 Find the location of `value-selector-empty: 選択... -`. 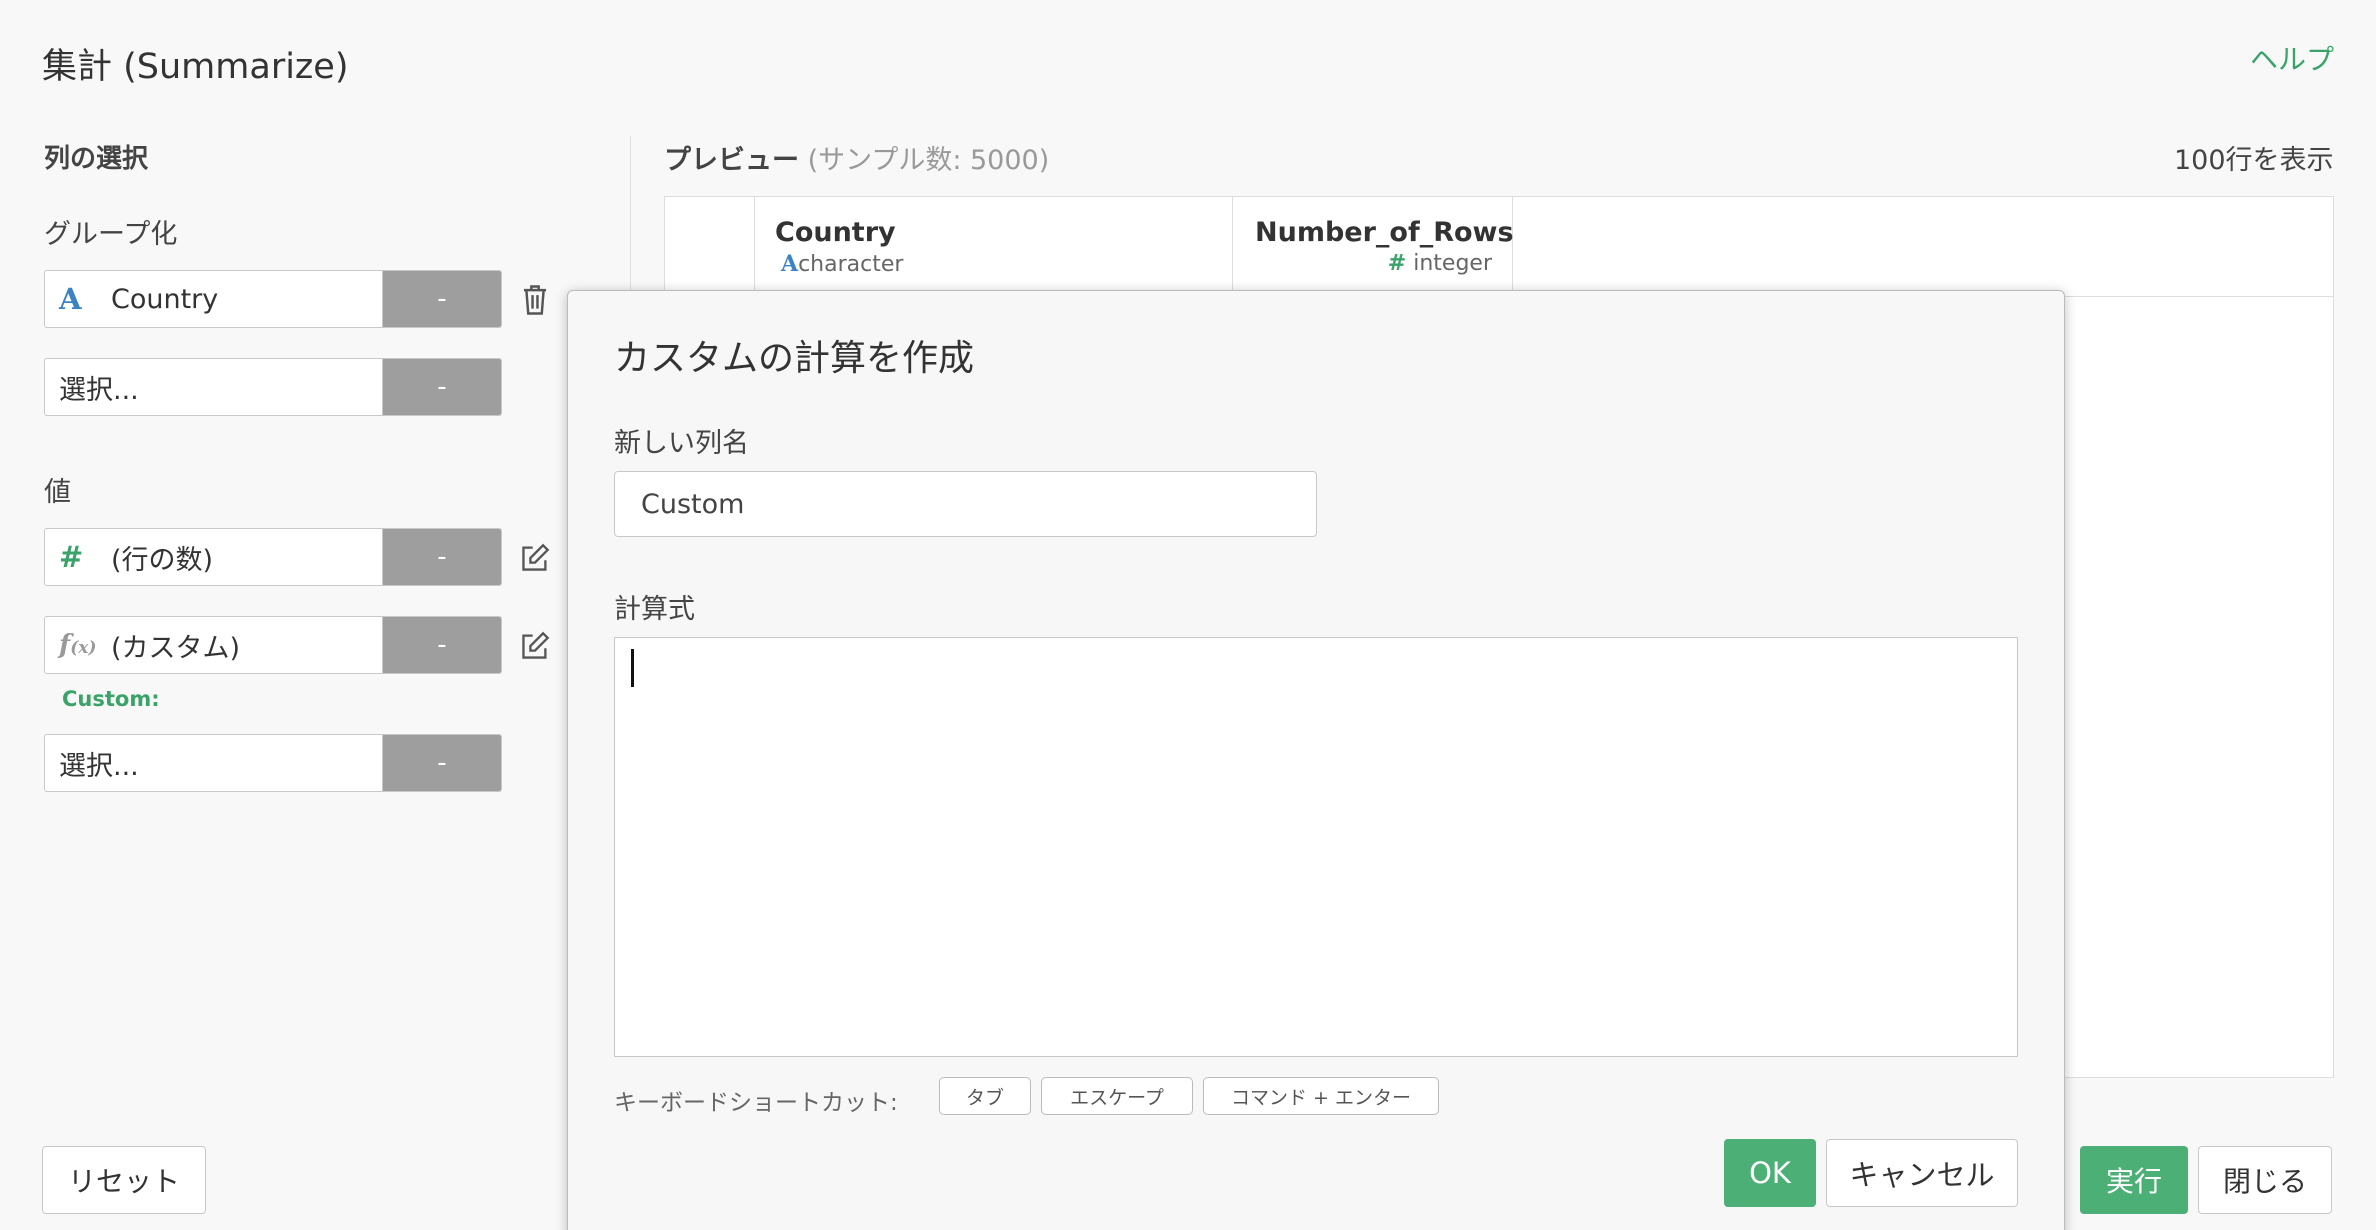

value-selector-empty: 選択... - is located at coordinates (273, 763).